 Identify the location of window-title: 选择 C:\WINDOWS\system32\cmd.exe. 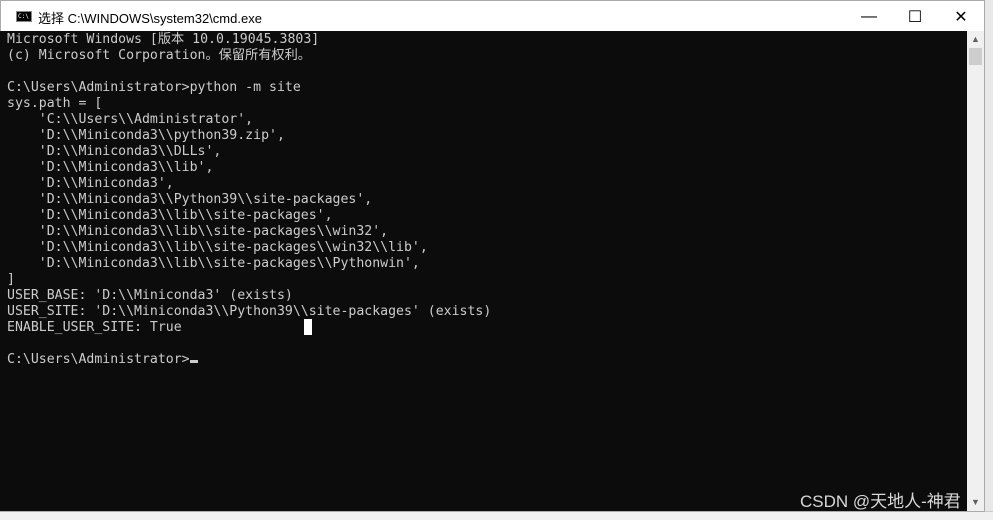
(150, 18).